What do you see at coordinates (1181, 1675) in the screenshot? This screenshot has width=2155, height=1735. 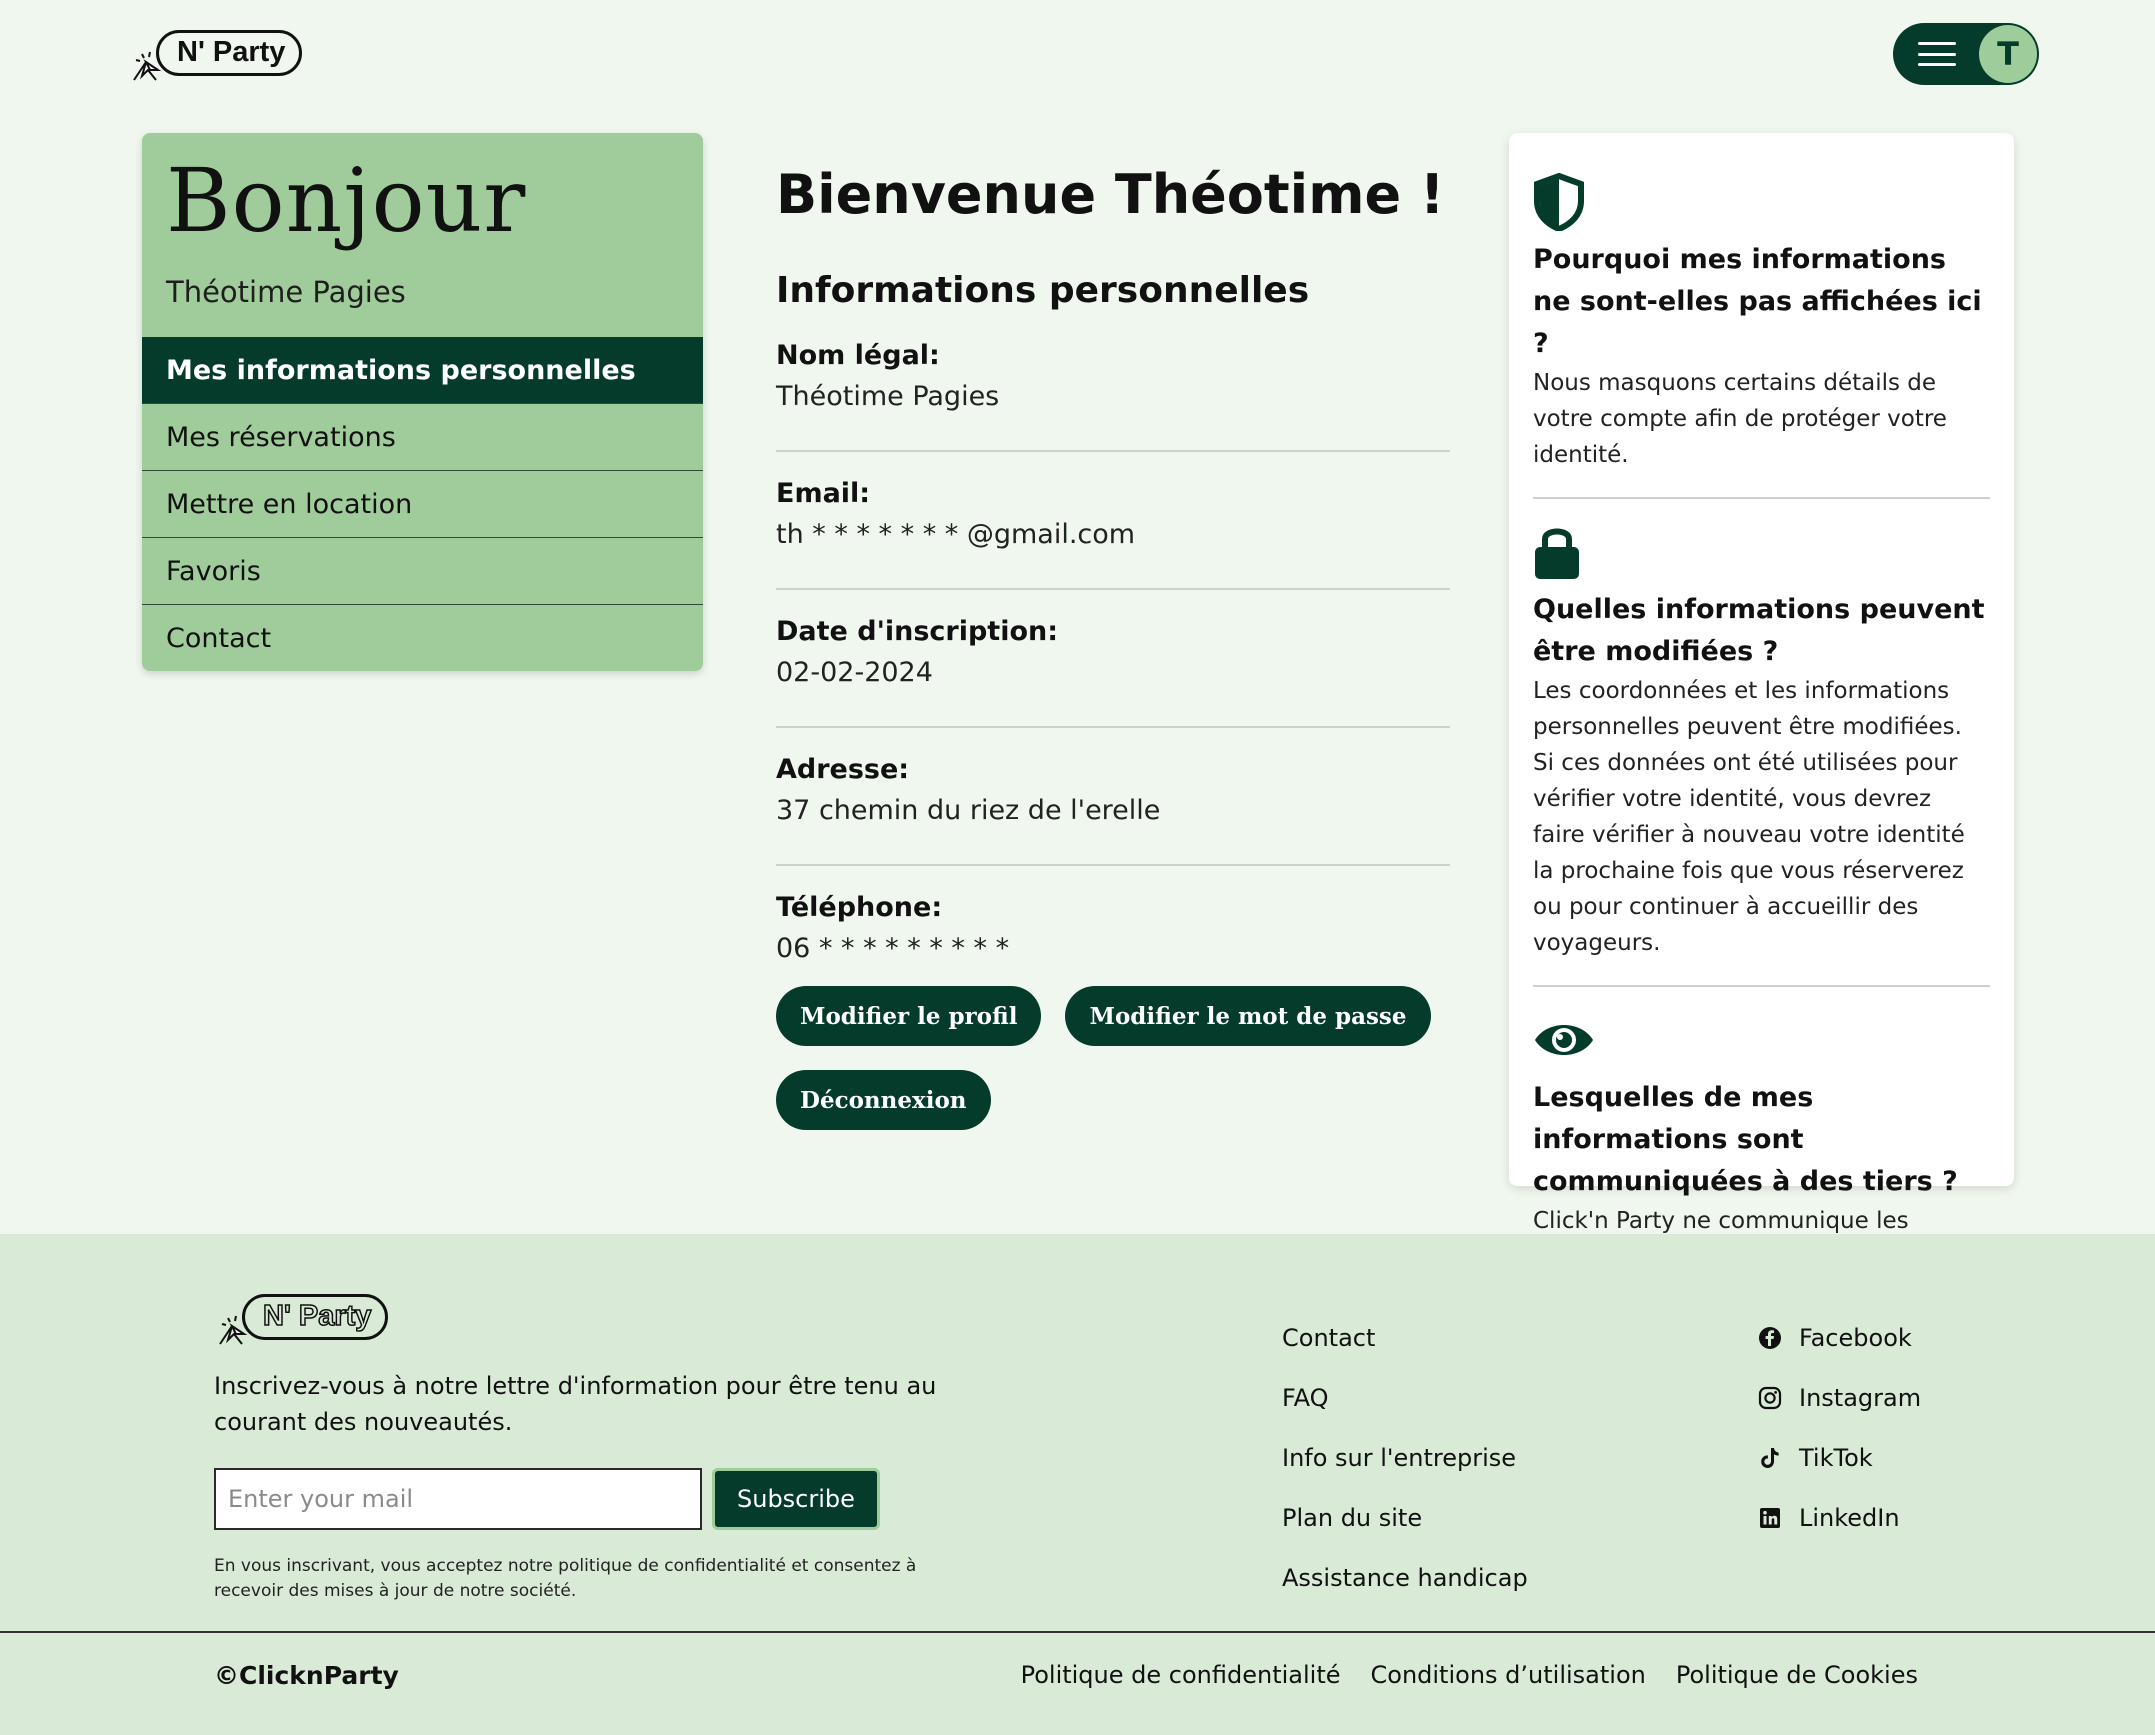 I see `legal-link-privacy: Politique de confidentialité` at bounding box center [1181, 1675].